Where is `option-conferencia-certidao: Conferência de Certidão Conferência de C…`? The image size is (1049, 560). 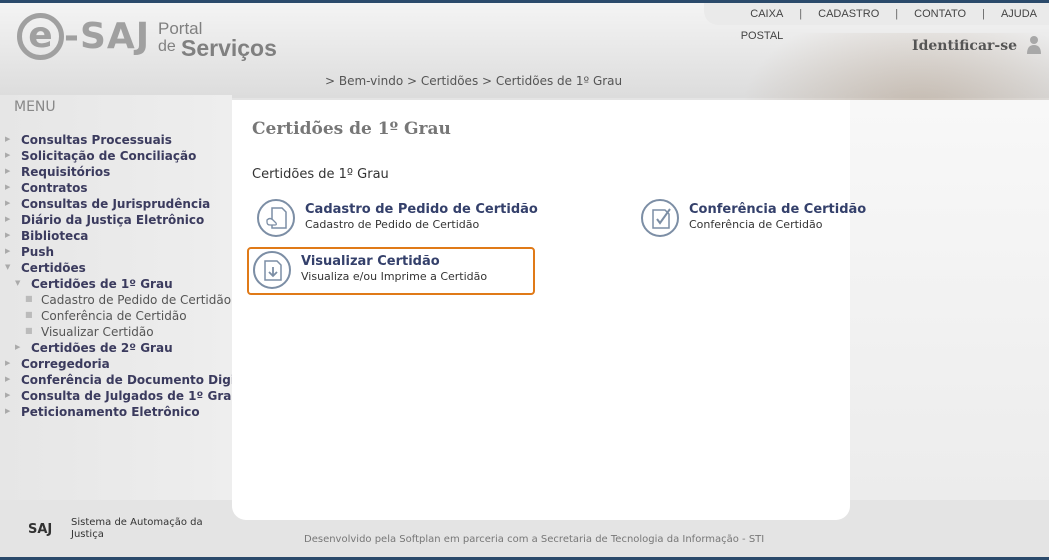 option-conferencia-certidao: Conferência de Certidão Conferência de C… is located at coordinates (751, 219).